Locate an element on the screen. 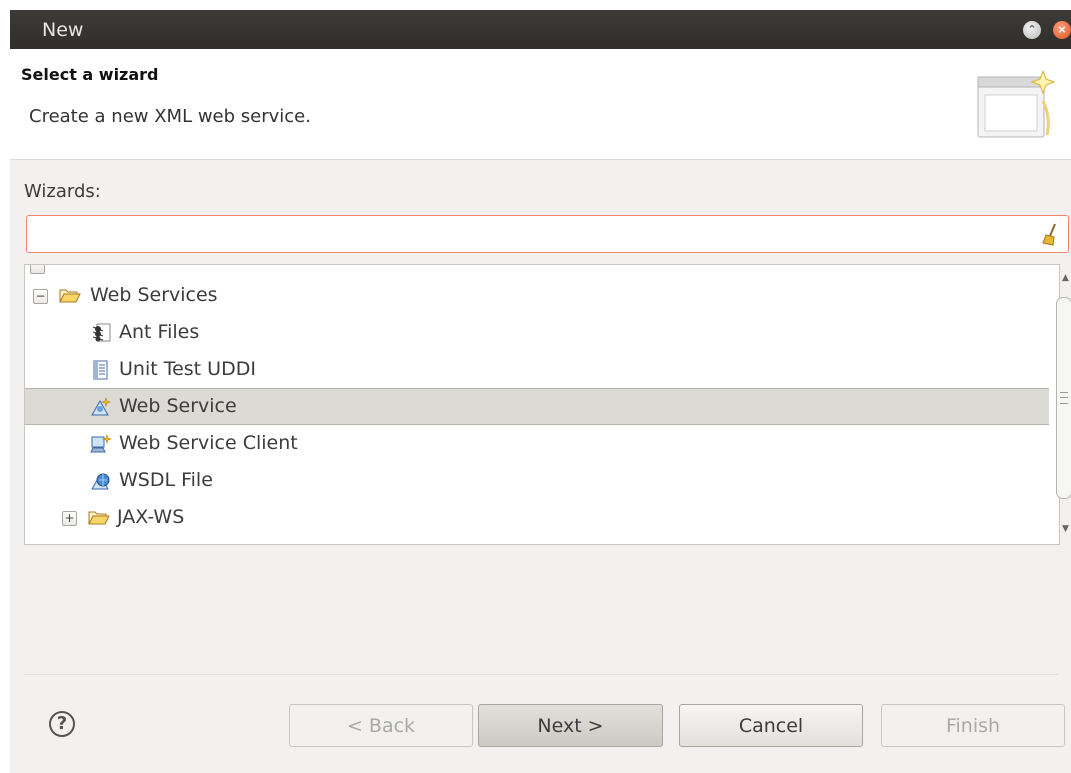 This screenshot has height=773, width=1071. collapse-toggle: − is located at coordinates (40, 296).